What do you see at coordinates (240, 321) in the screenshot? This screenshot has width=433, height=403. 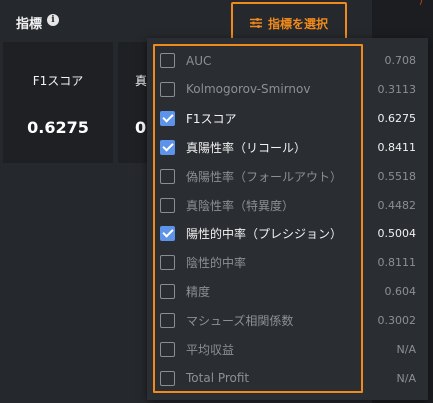 I see `metric-option-label: マシューズ相関係数` at bounding box center [240, 321].